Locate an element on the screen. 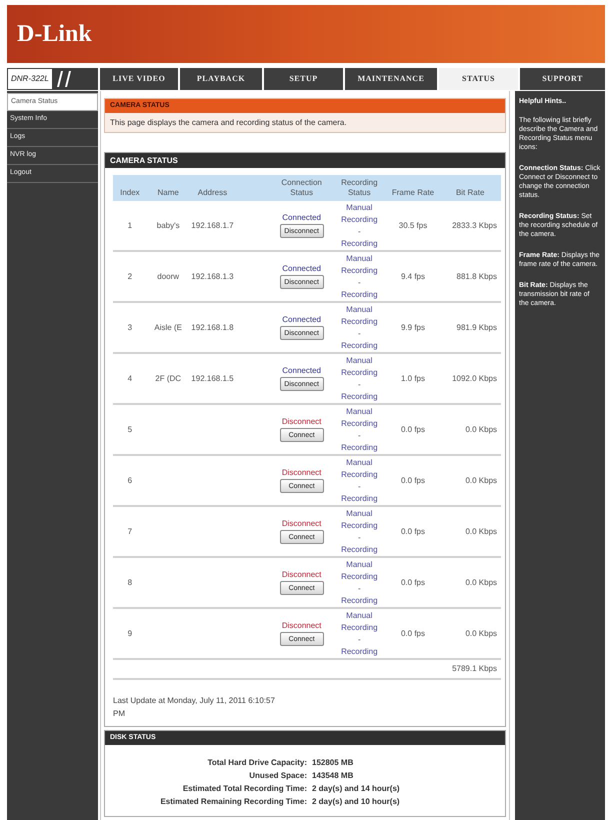  table-cell: 9.9 fps is located at coordinates (412, 328).